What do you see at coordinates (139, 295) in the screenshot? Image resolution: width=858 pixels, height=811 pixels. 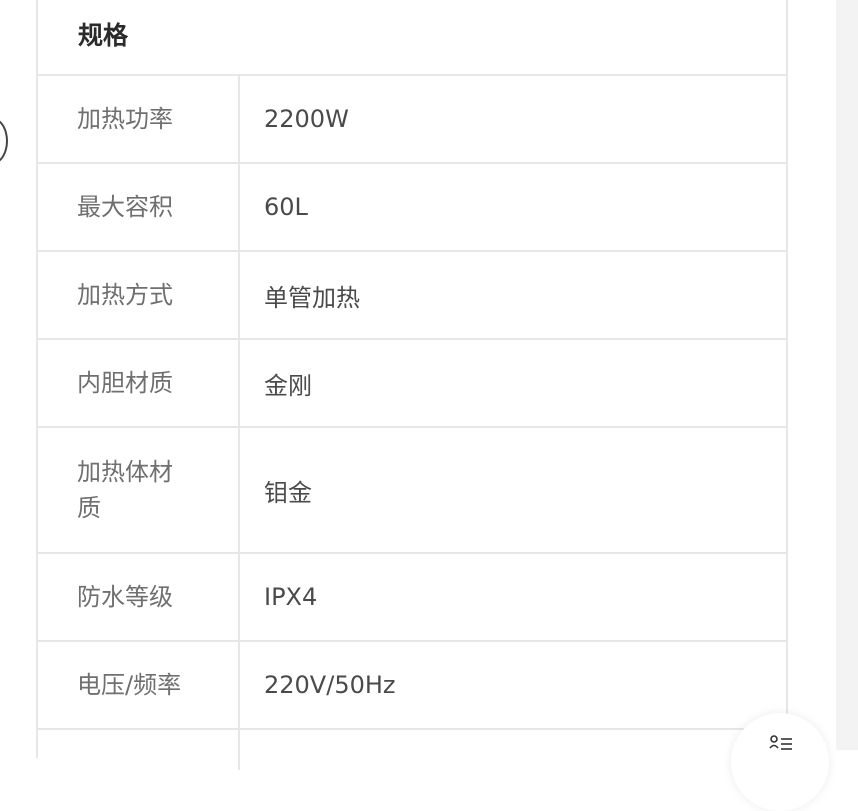 I see `spec-label: 加热方式` at bounding box center [139, 295].